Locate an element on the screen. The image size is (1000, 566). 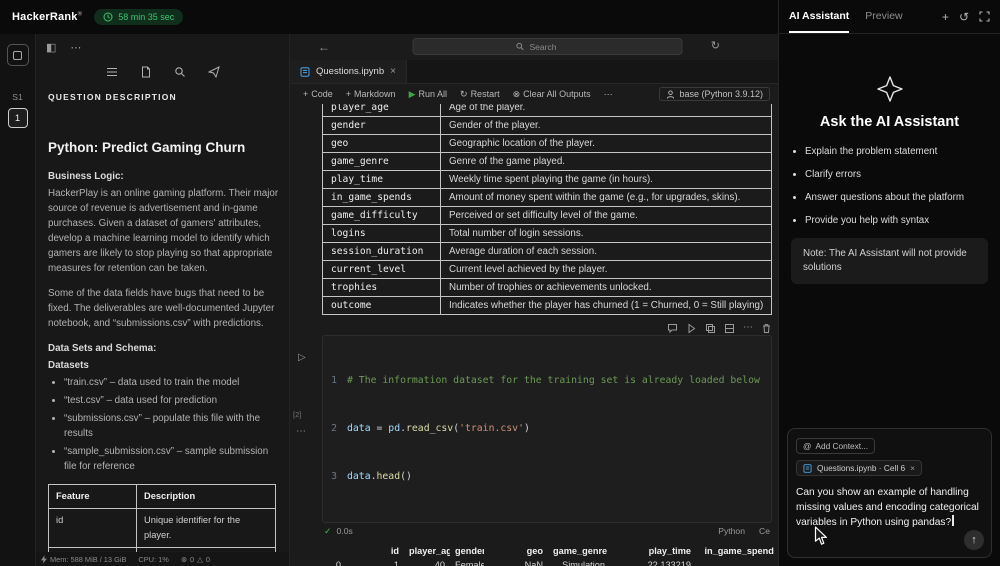
question-number-button: 1 is located at coordinates (17, 118).